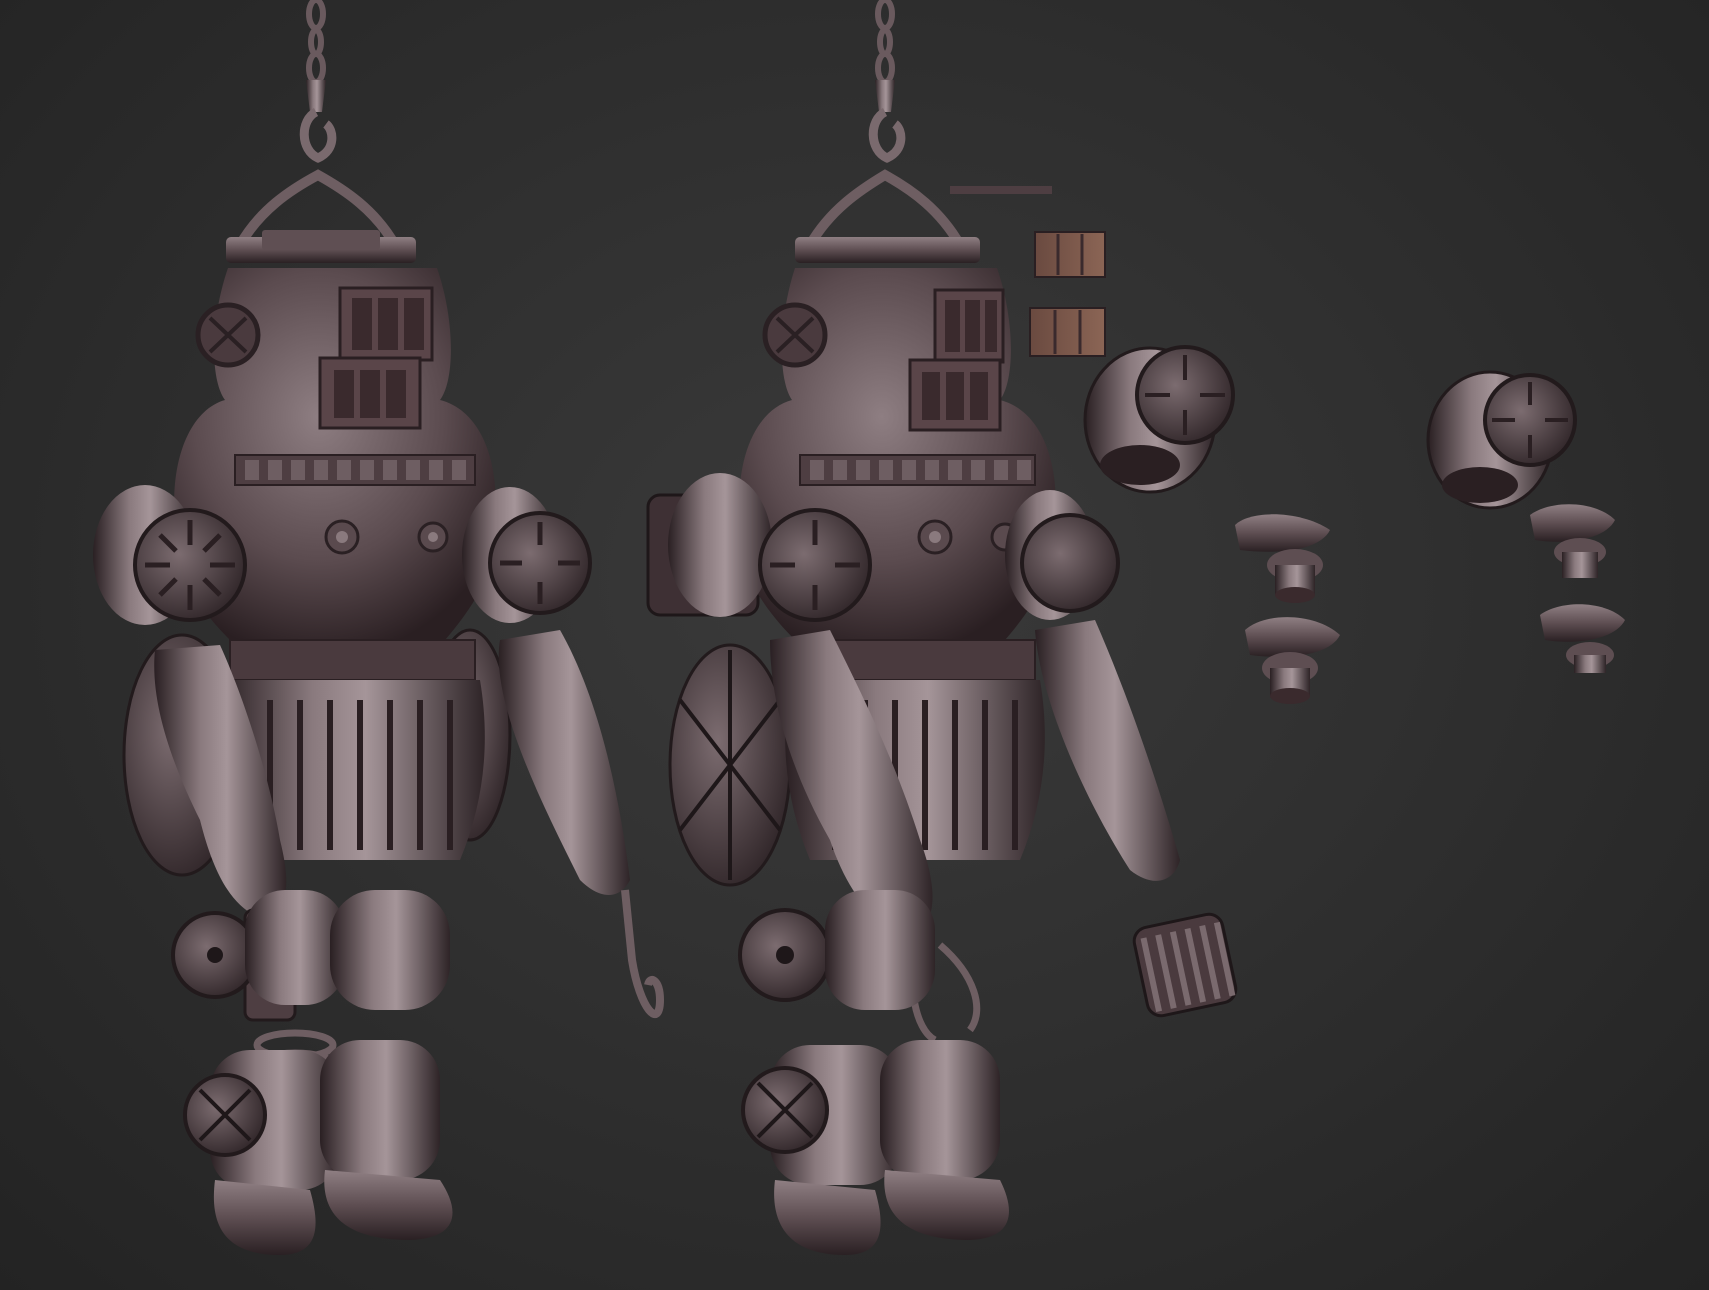 This screenshot has height=1290, width=1709. Describe the element at coordinates (1159, 419) in the screenshot. I see `shoulder-cap-a` at that location.